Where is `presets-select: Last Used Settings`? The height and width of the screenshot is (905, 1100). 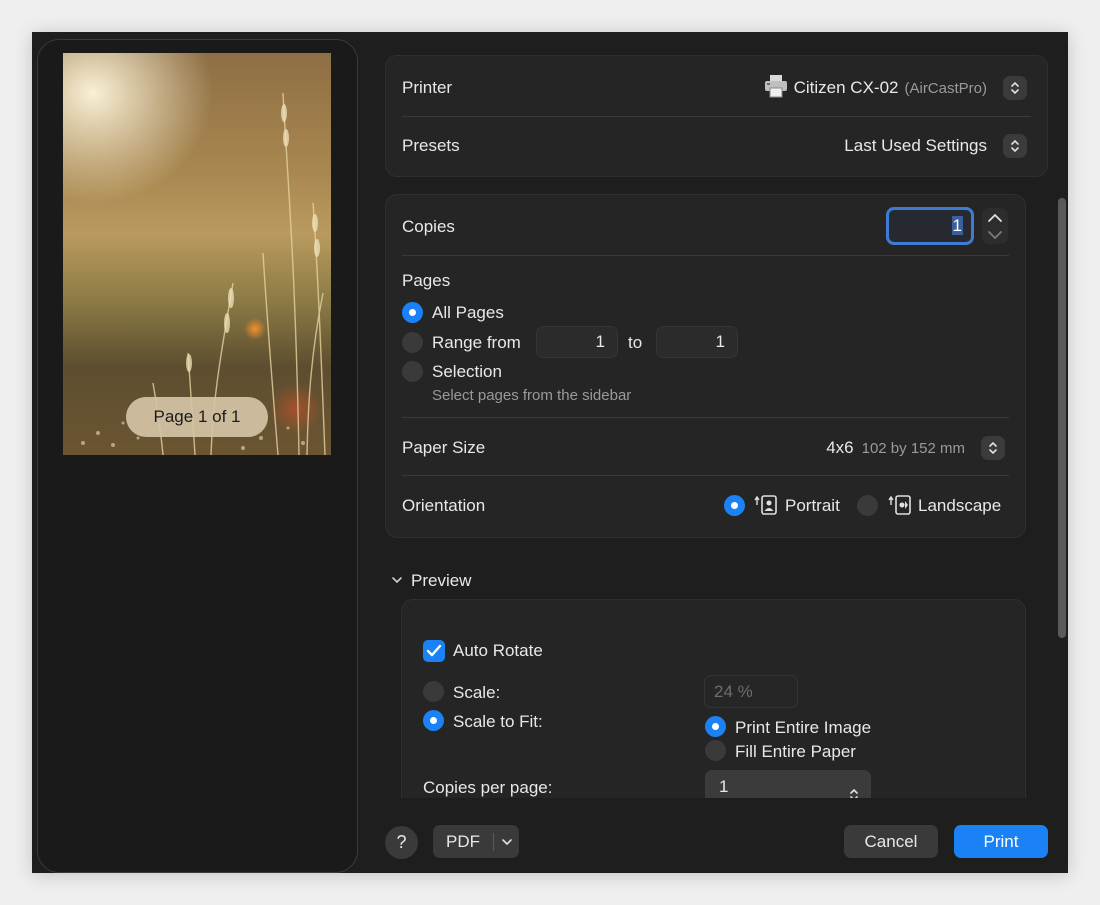 presets-select: Last Used Settings is located at coordinates (935, 146).